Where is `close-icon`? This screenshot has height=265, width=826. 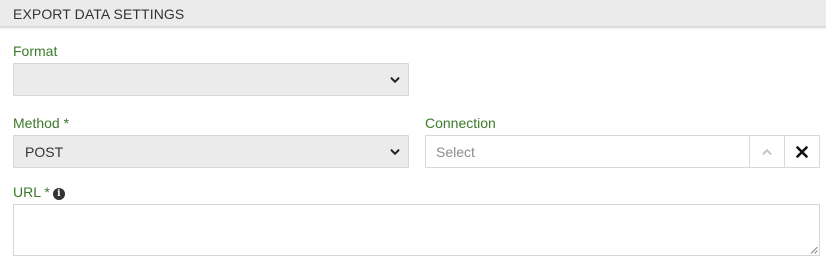
close-icon is located at coordinates (802, 151).